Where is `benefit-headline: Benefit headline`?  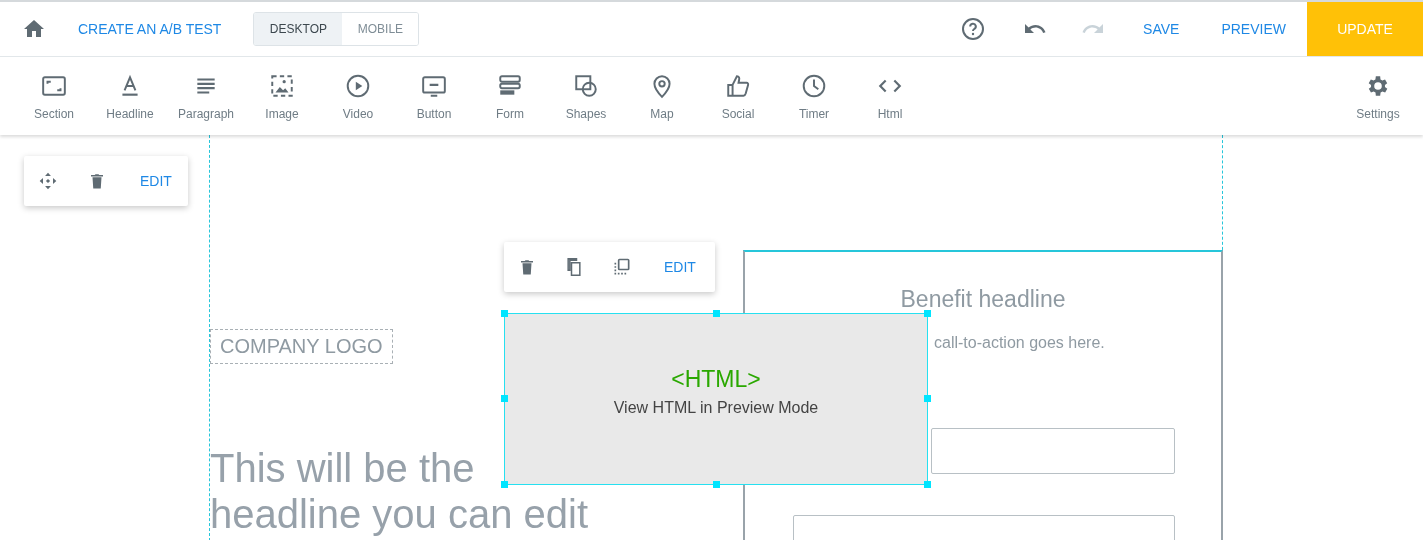
benefit-headline: Benefit headline is located at coordinates (983, 299).